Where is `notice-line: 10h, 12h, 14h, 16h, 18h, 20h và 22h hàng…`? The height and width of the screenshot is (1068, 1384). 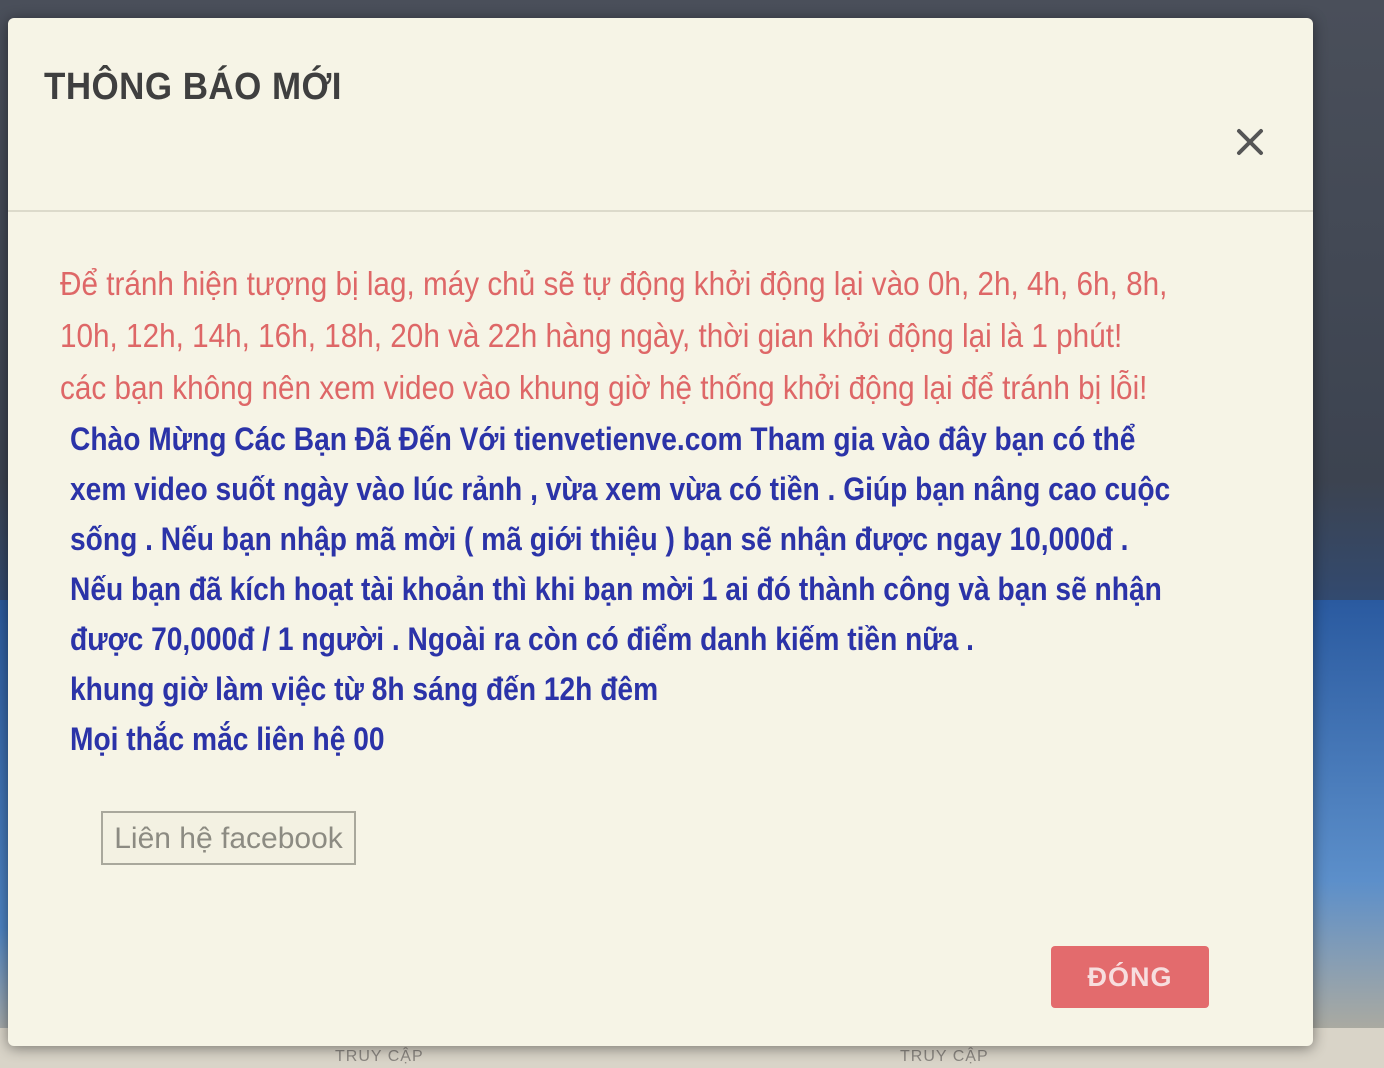
notice-line: 10h, 12h, 14h, 16h, 18h, 20h và 22h hàng… is located at coordinates (591, 335).